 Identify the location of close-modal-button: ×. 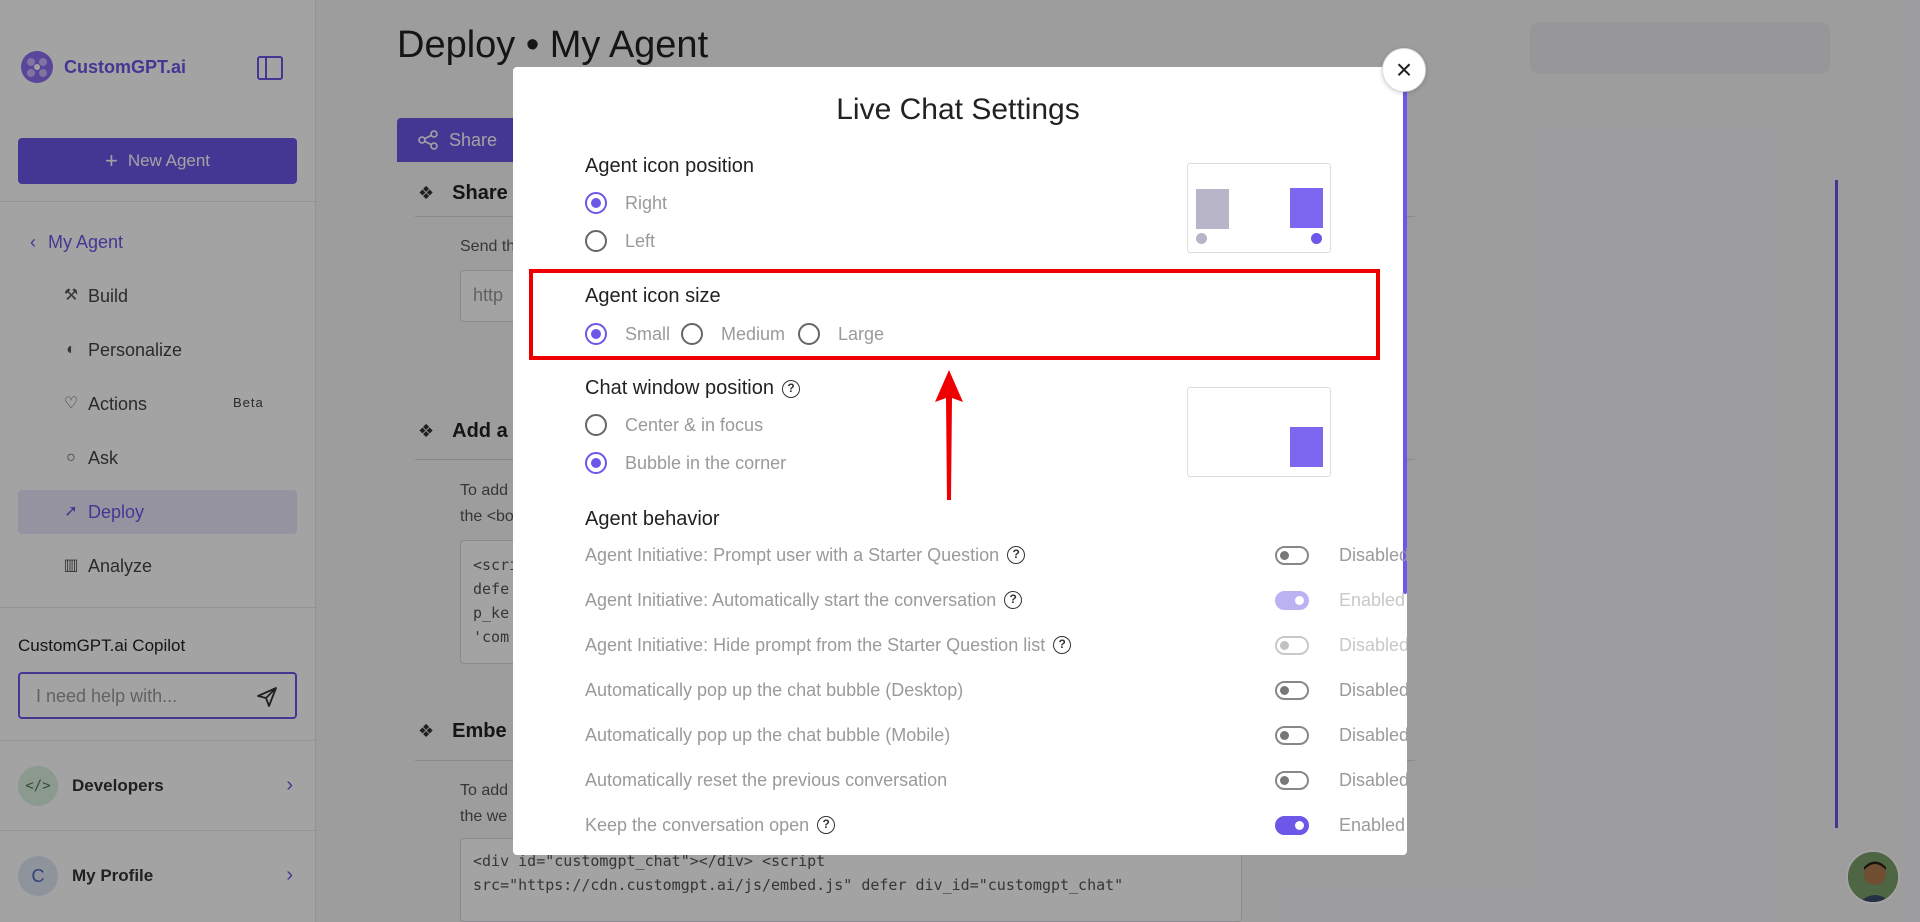
(1404, 70).